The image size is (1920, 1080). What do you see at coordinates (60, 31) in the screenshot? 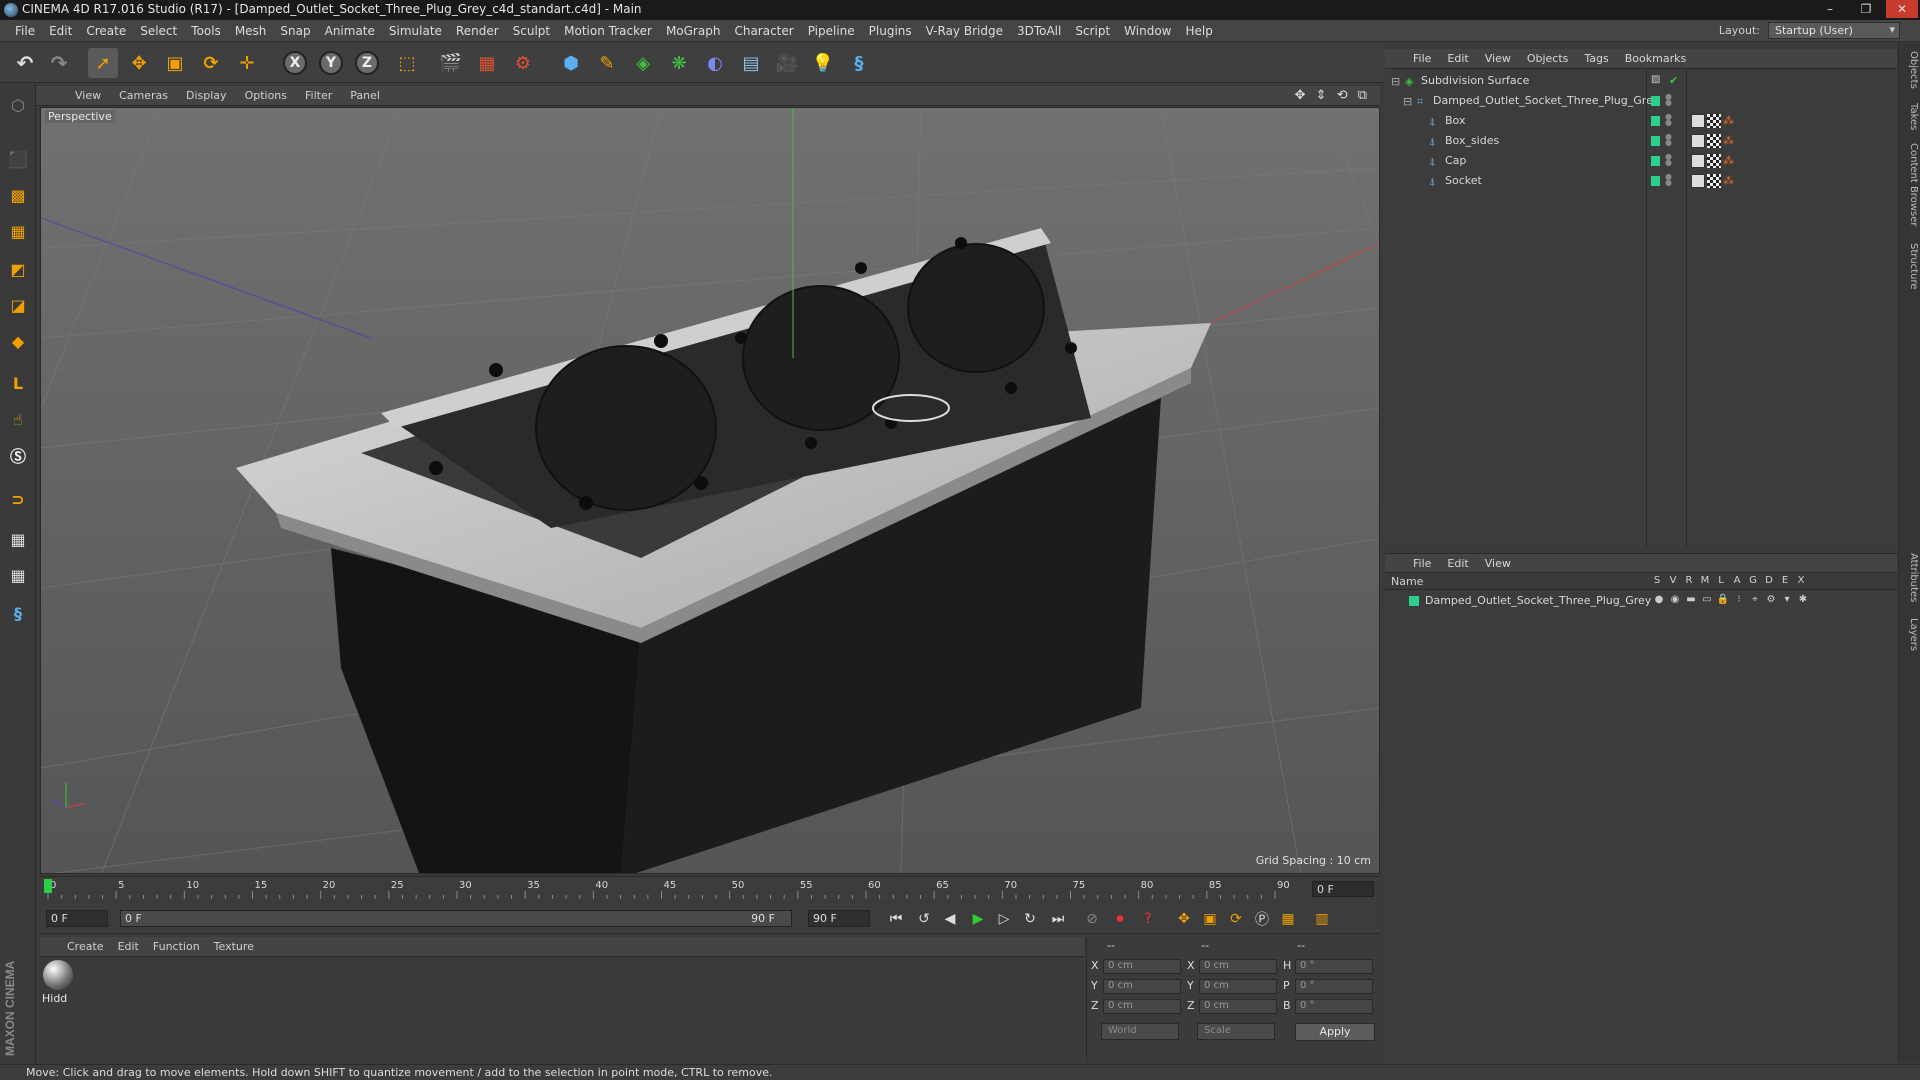
I see `menu-edit: Edit` at bounding box center [60, 31].